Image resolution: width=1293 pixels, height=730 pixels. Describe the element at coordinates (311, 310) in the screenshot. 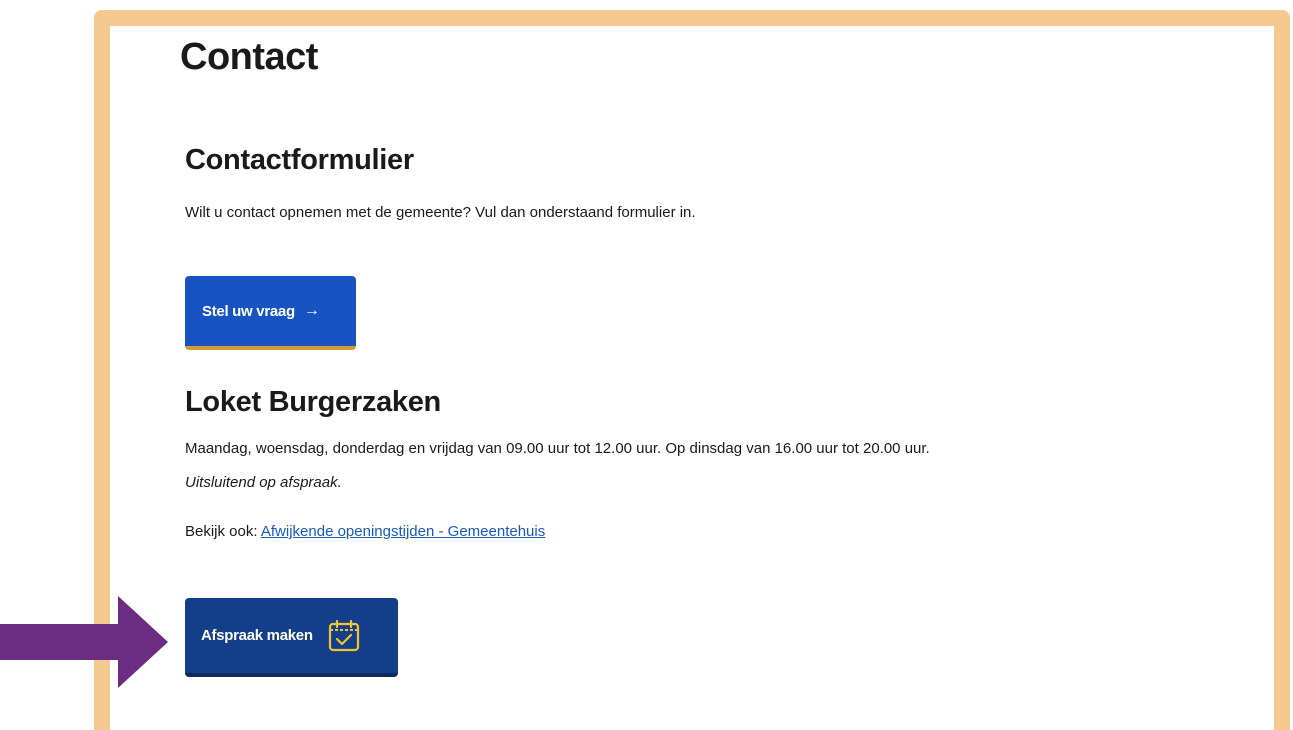

I see `arrow-right-icon: →` at that location.